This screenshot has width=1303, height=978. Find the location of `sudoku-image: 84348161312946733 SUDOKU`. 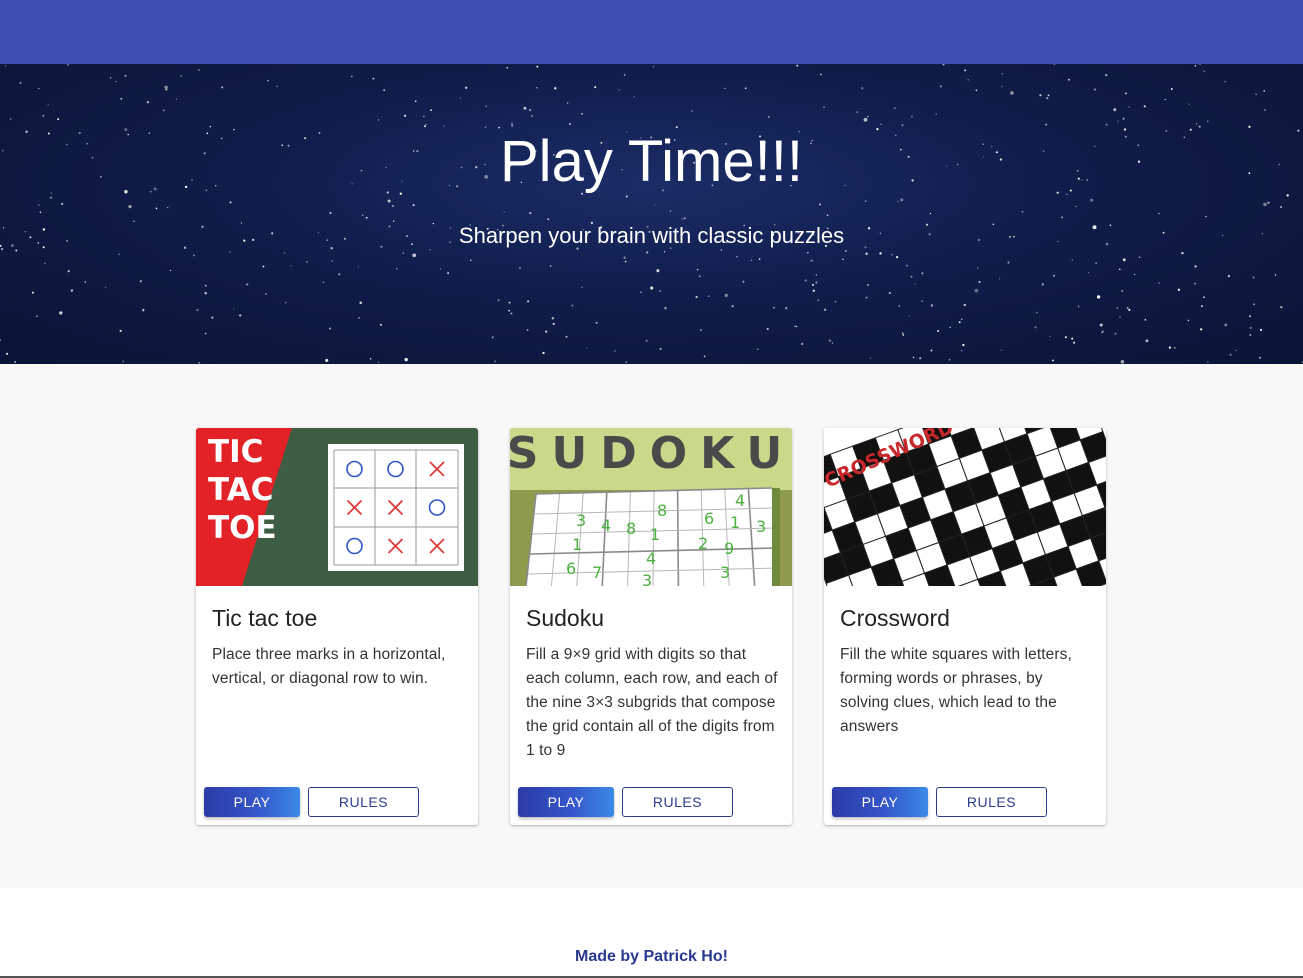

sudoku-image: 84348161312946733 SUDOKU is located at coordinates (651, 507).